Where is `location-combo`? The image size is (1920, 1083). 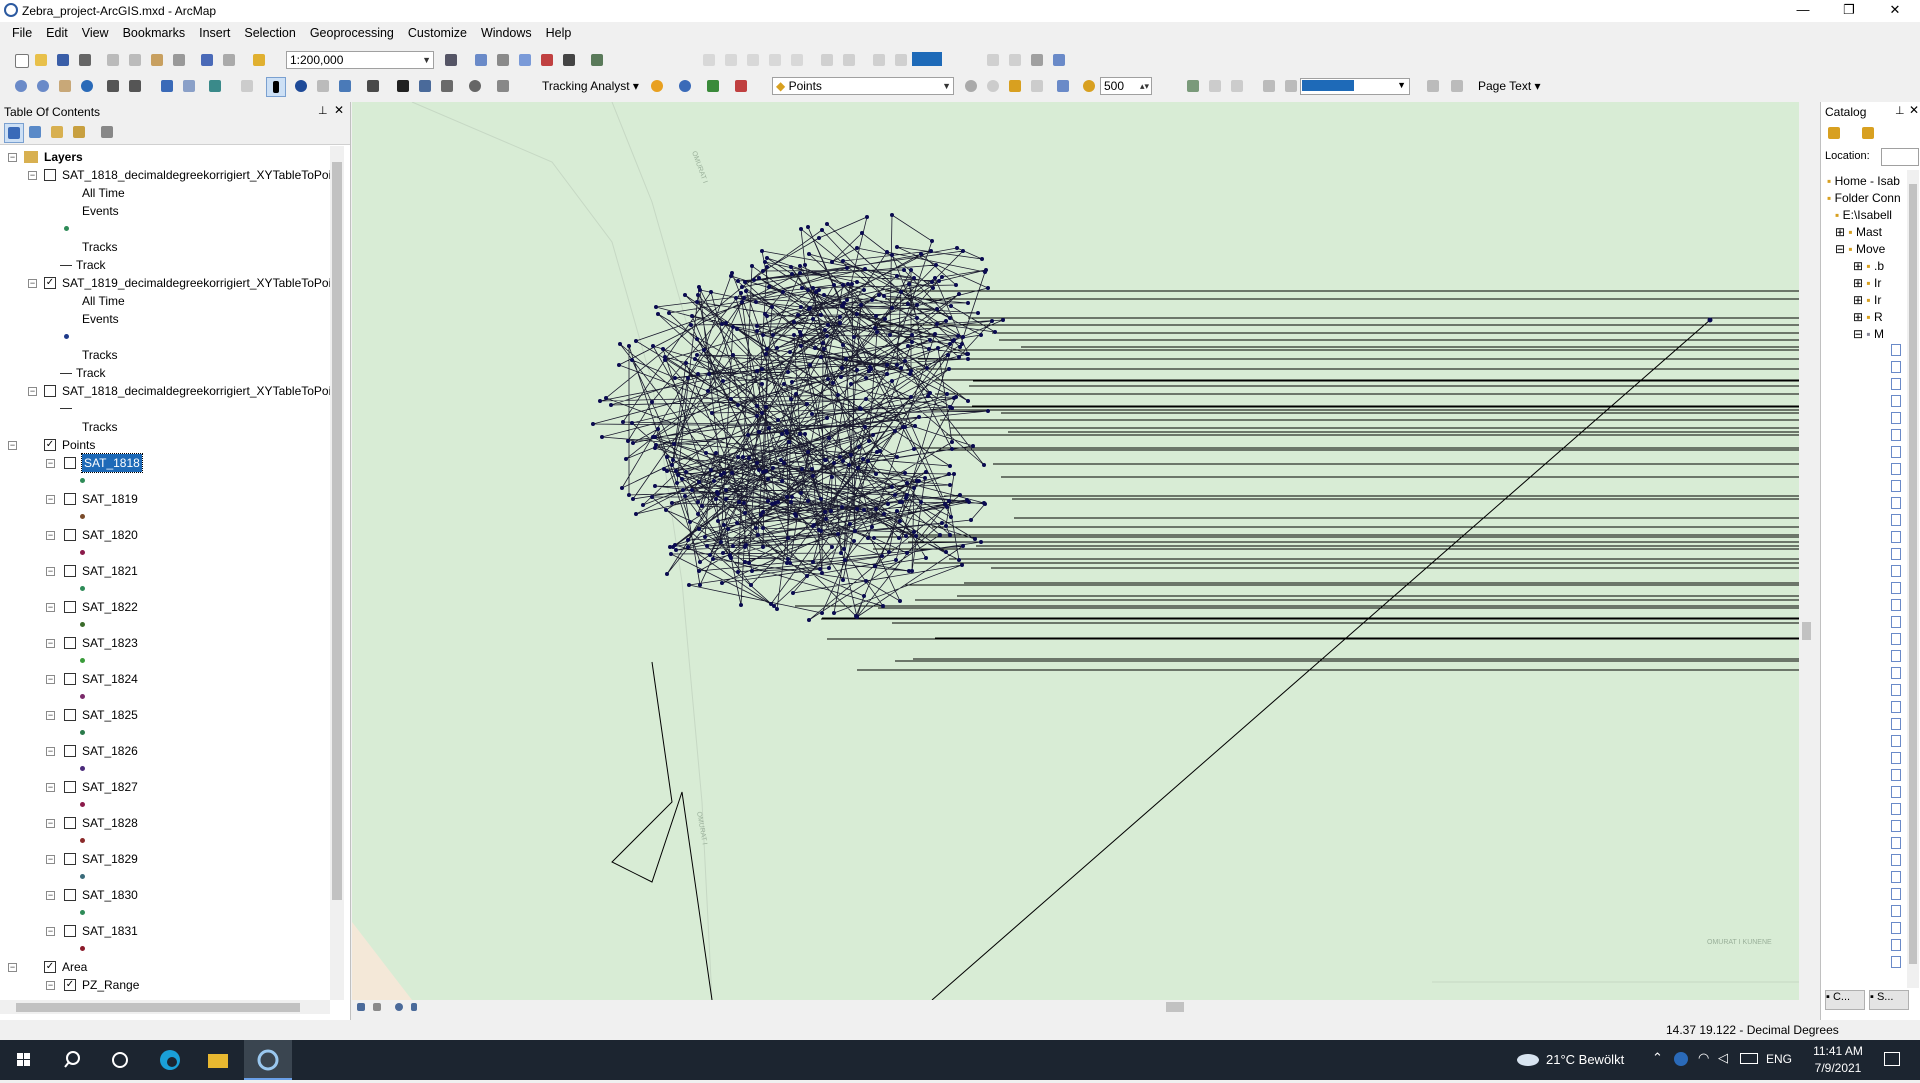
location-combo is located at coordinates (1900, 157).